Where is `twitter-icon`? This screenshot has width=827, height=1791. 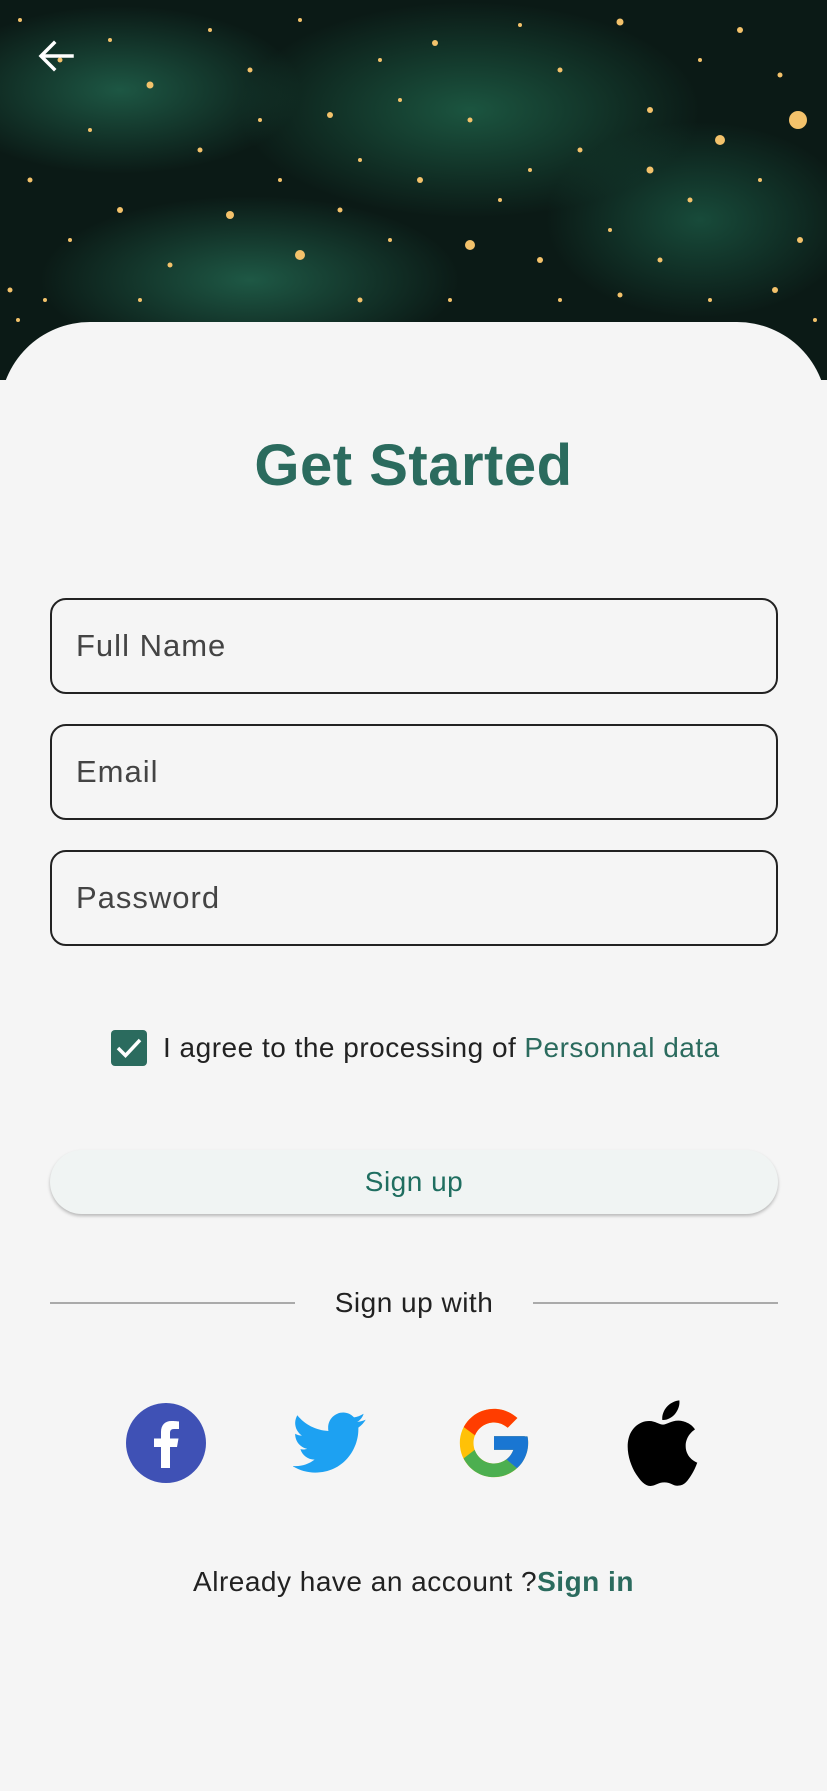 twitter-icon is located at coordinates (329, 1442).